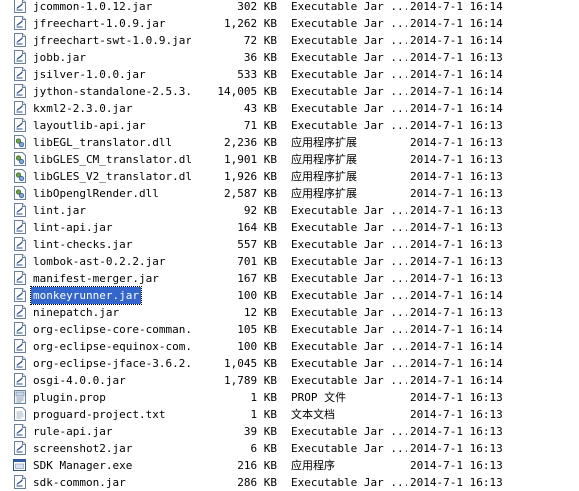 This screenshot has height=491, width=579. What do you see at coordinates (59, 57) in the screenshot?
I see `file-name: jobb.jar` at bounding box center [59, 57].